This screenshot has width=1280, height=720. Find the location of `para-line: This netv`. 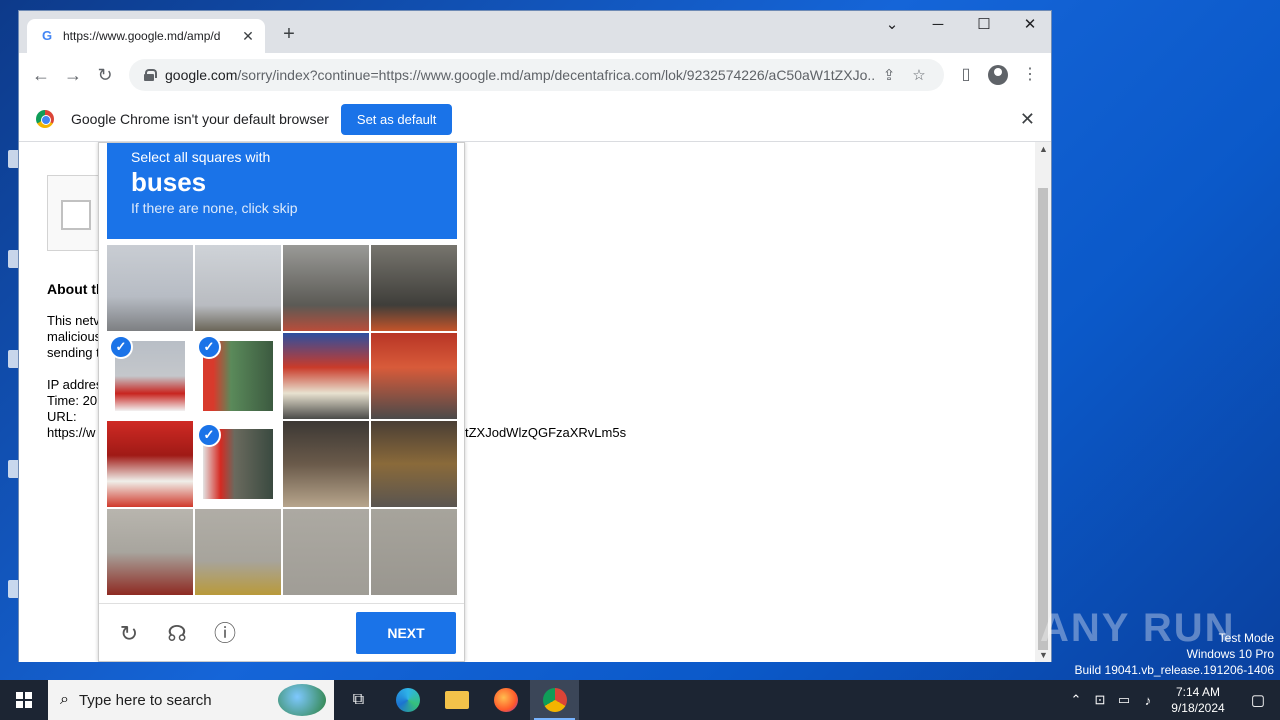

para-line: This netv is located at coordinates (73, 320).